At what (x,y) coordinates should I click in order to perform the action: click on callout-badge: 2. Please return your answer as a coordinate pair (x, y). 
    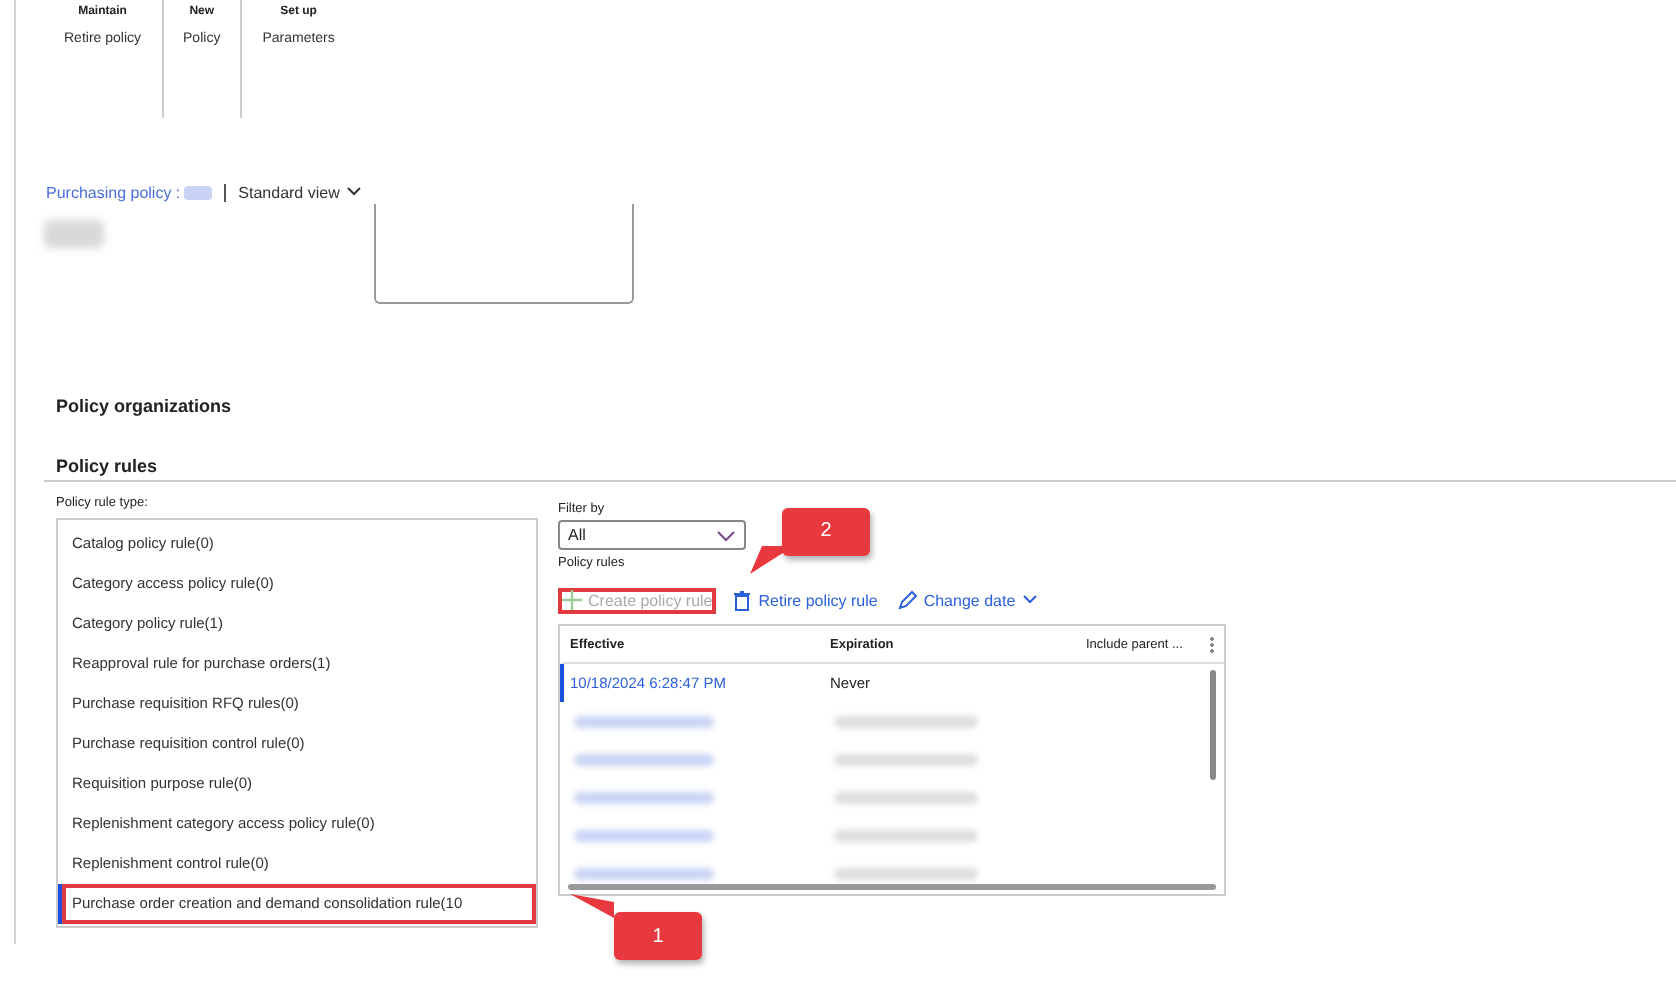
    Looking at the image, I should click on (826, 531).